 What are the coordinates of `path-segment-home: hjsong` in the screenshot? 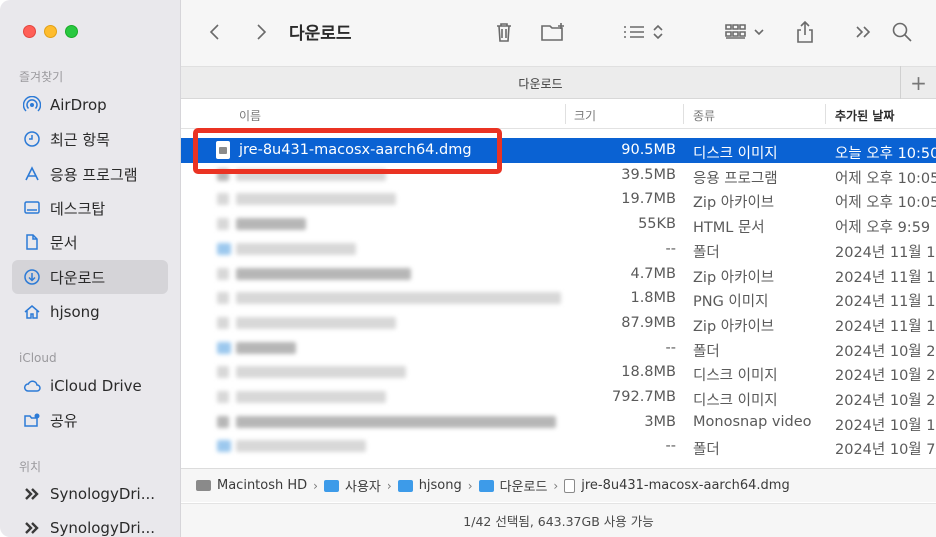 It's located at (429, 485).